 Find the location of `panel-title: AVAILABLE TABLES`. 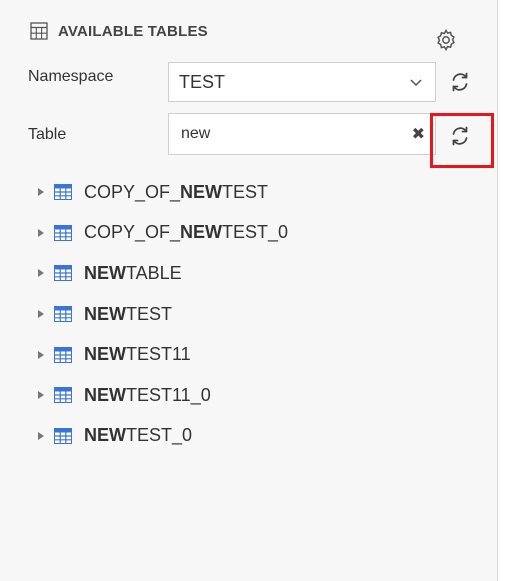

panel-title: AVAILABLE TABLES is located at coordinates (133, 31).